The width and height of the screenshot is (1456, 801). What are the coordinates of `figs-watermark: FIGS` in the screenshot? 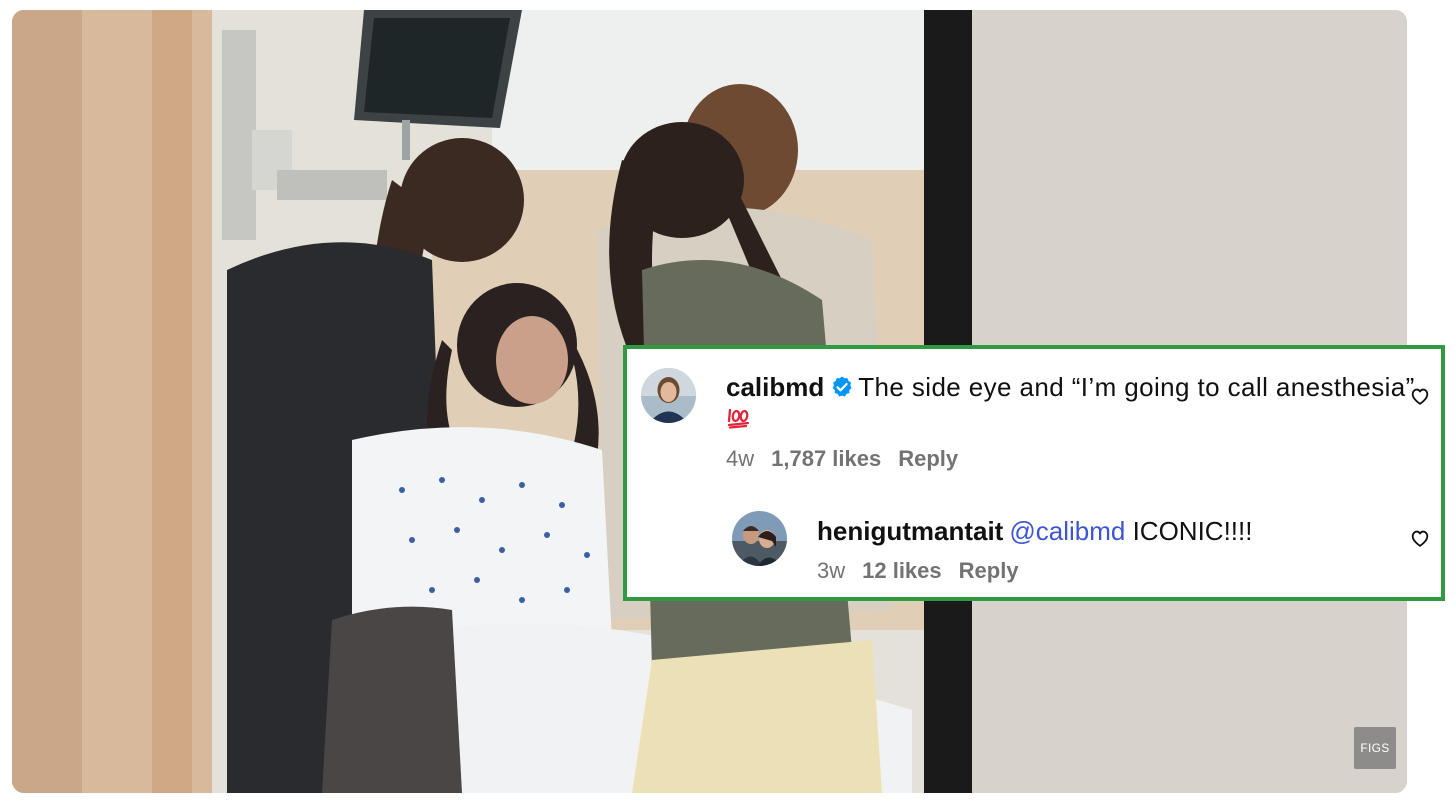 It's located at (1375, 748).